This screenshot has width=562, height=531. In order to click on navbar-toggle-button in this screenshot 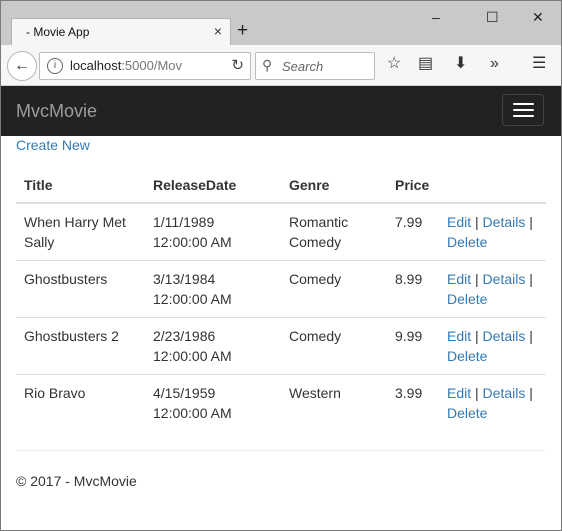, I will do `click(523, 110)`.